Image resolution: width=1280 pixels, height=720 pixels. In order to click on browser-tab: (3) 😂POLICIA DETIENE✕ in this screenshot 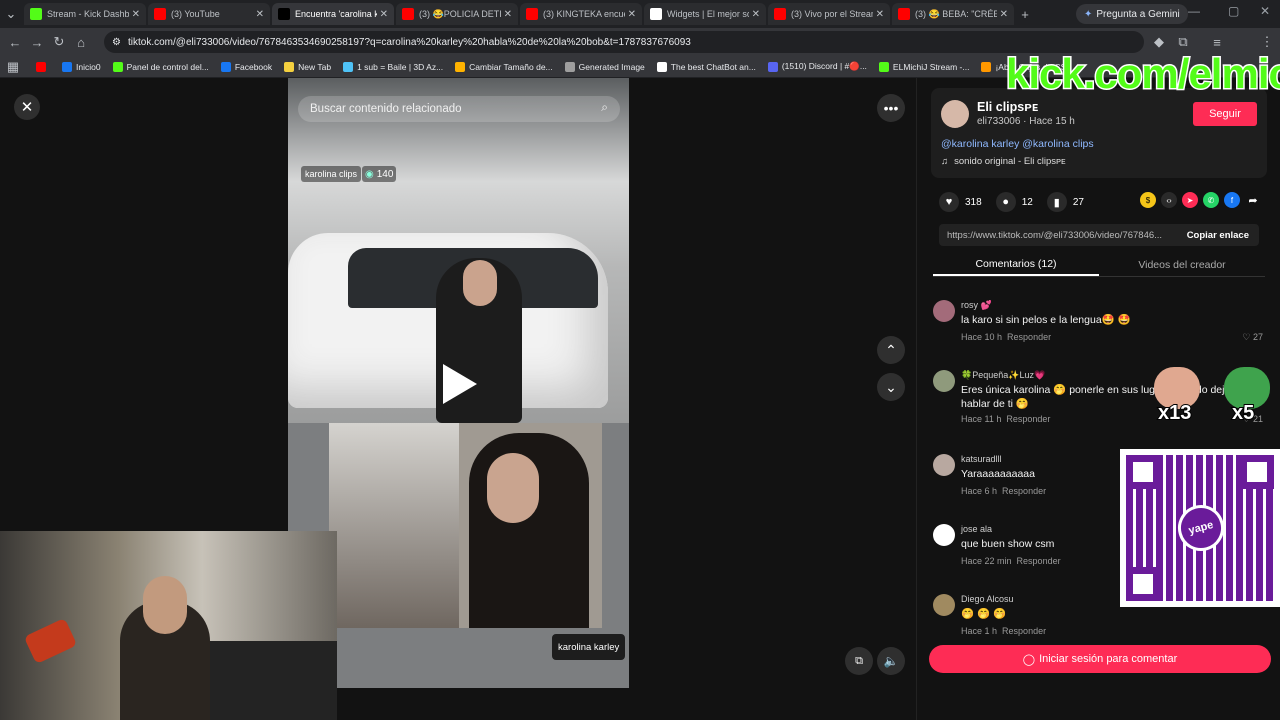, I will do `click(457, 14)`.